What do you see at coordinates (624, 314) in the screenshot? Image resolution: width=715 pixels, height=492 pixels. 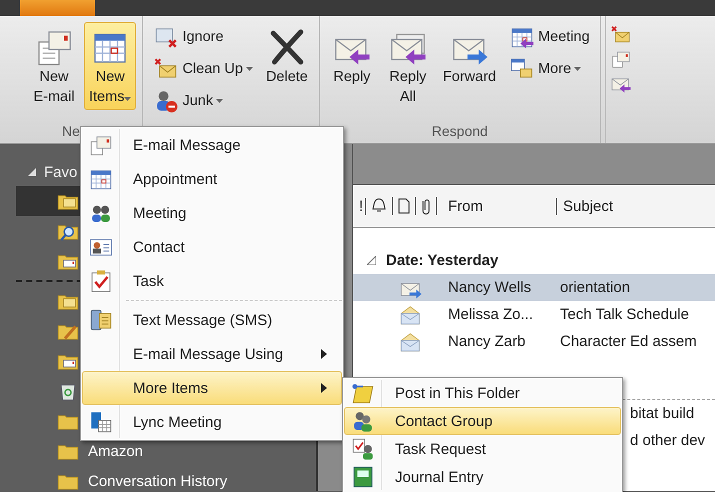 I see `subject-cell: Tech Talk Schedule` at bounding box center [624, 314].